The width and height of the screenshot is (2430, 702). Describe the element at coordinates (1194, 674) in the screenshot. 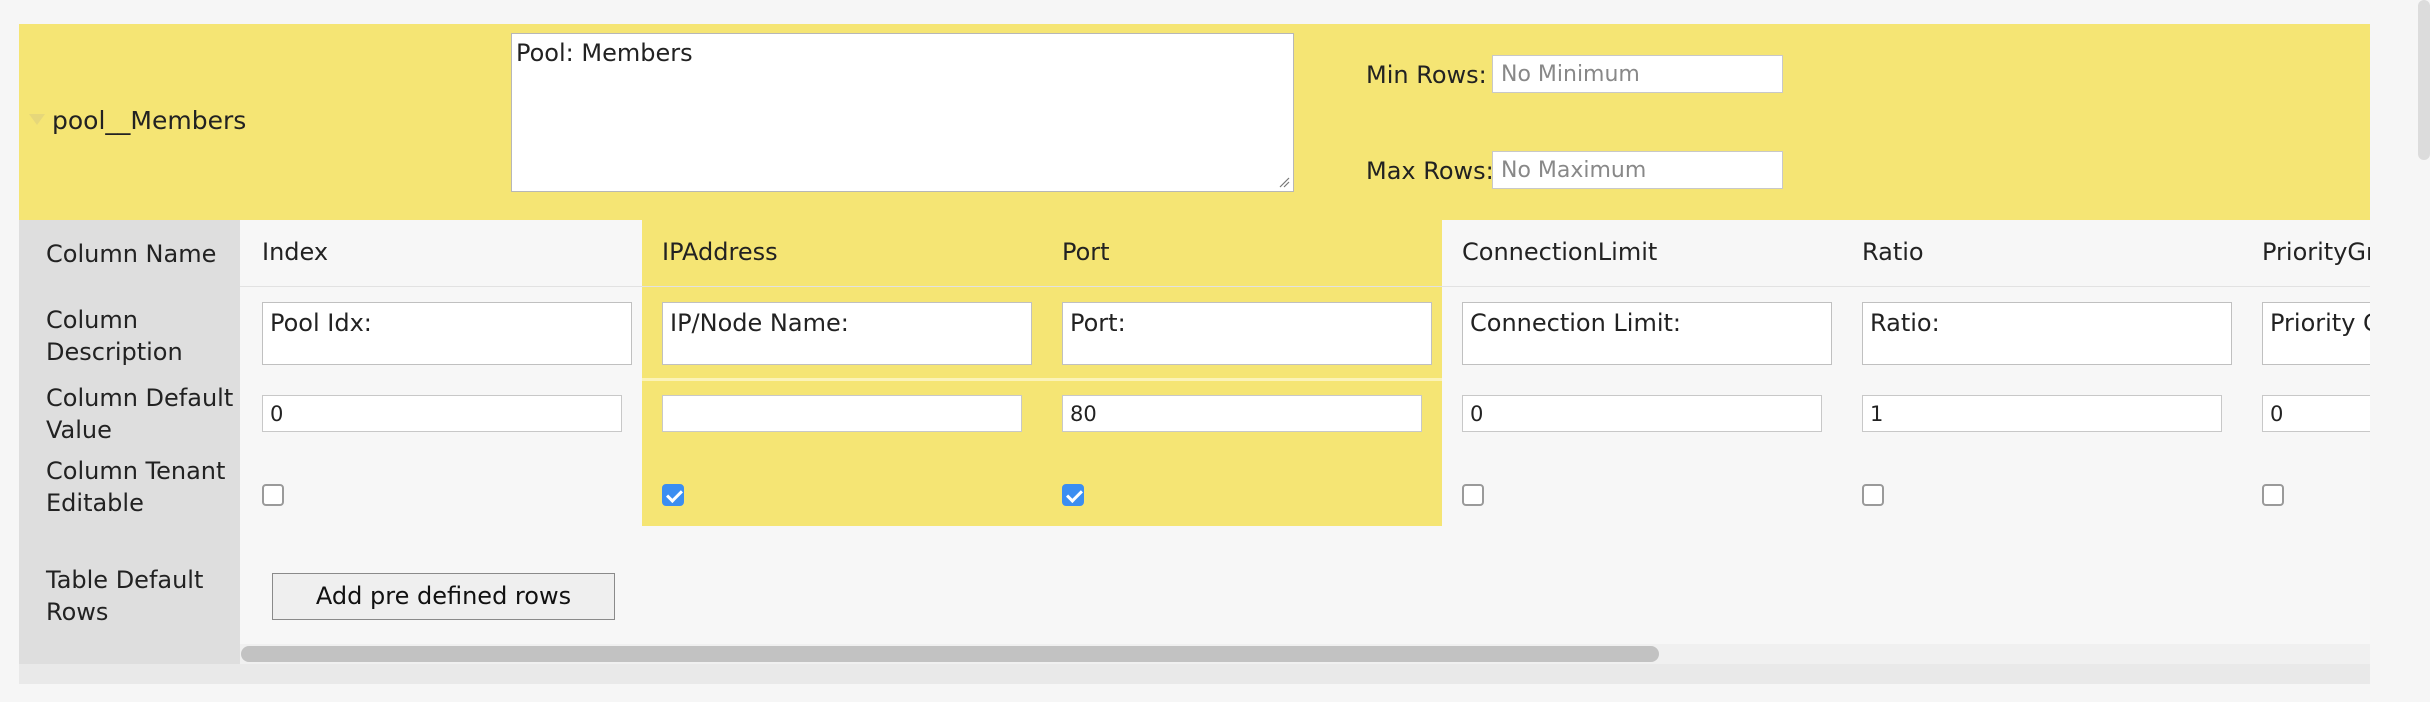

I see `panel-footer` at that location.